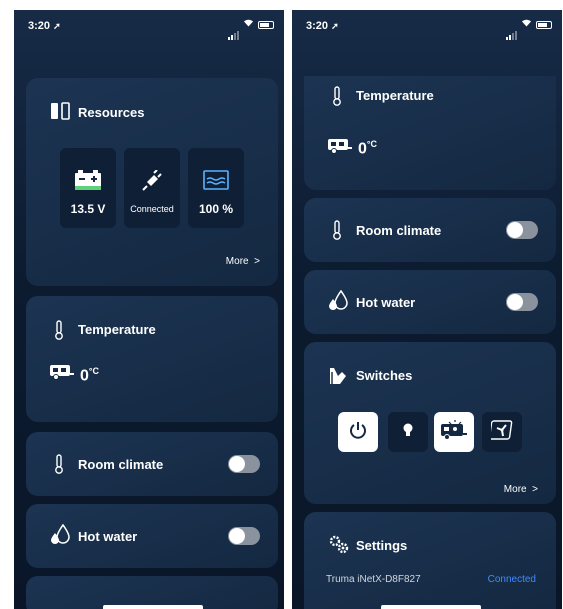 Image resolution: width=563 pixels, height=609 pixels. I want to click on power-switch-button, so click(358, 432).